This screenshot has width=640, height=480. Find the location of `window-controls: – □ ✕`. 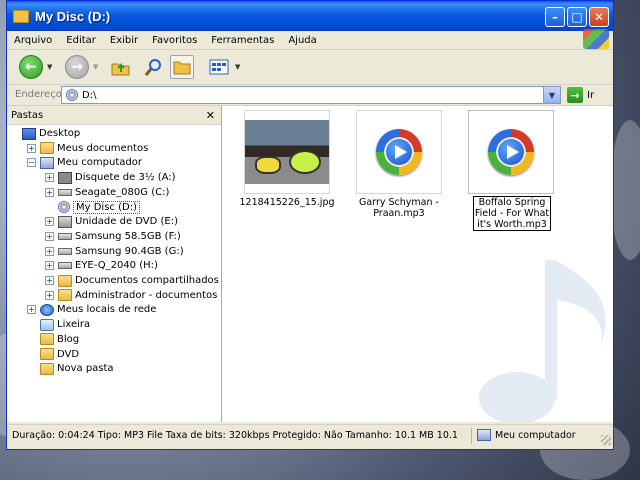

window-controls: – □ ✕ is located at coordinates (577, 17).